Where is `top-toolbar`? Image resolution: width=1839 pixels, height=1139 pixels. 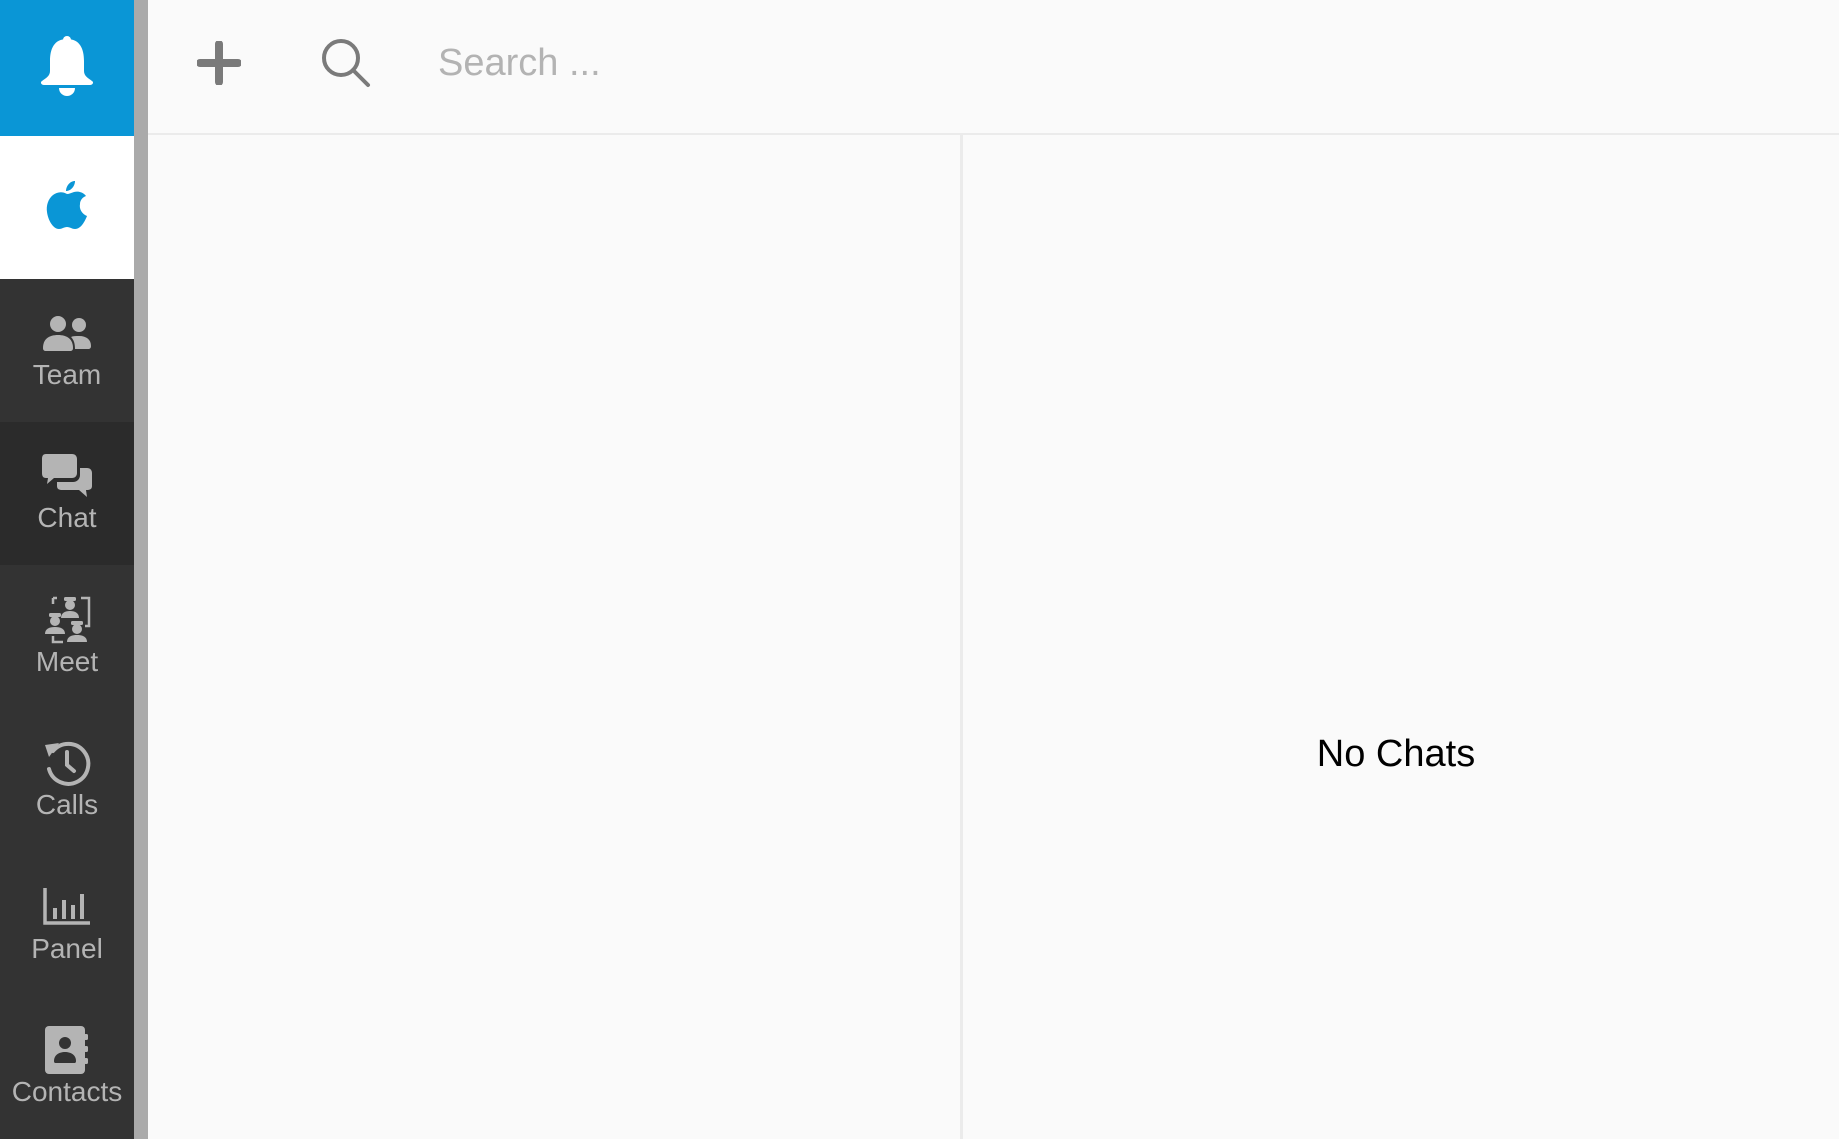 top-toolbar is located at coordinates (993, 67).